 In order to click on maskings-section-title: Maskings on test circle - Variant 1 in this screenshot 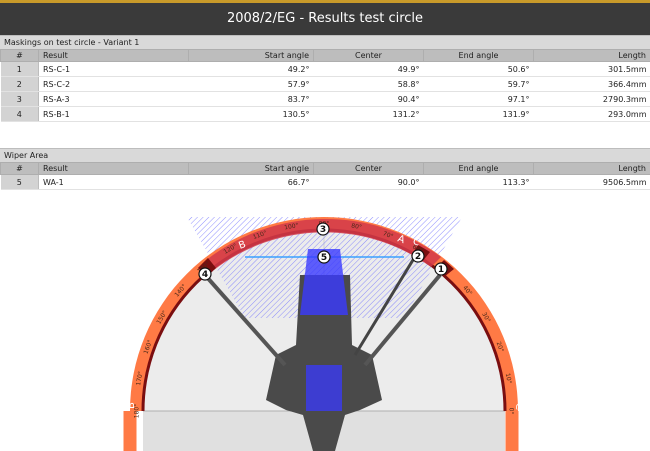, I will do `click(325, 42)`.